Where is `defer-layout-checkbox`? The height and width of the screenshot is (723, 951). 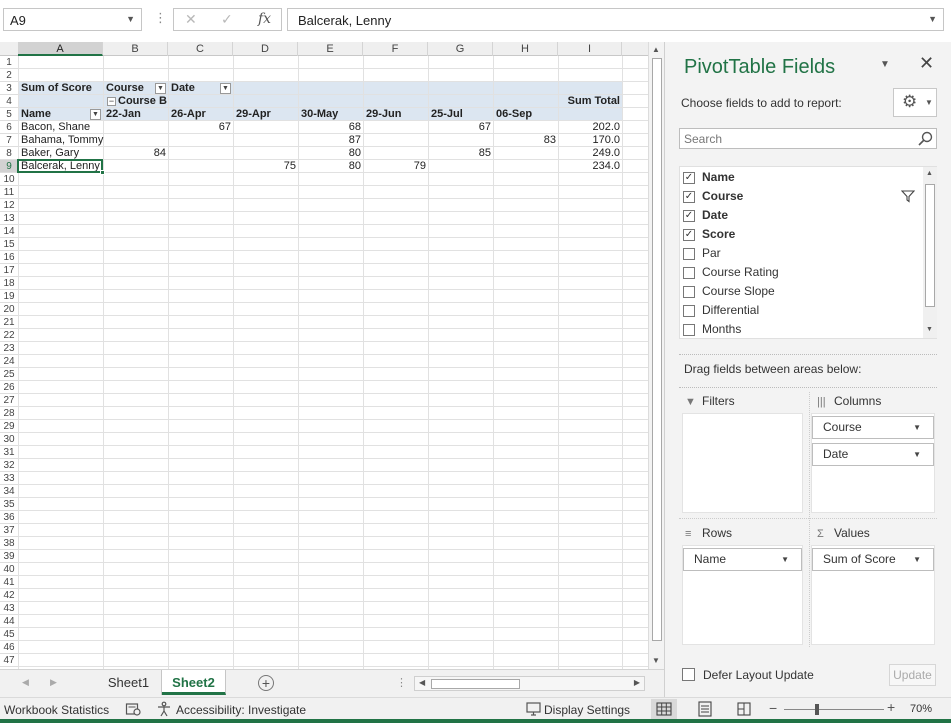 defer-layout-checkbox is located at coordinates (688, 674).